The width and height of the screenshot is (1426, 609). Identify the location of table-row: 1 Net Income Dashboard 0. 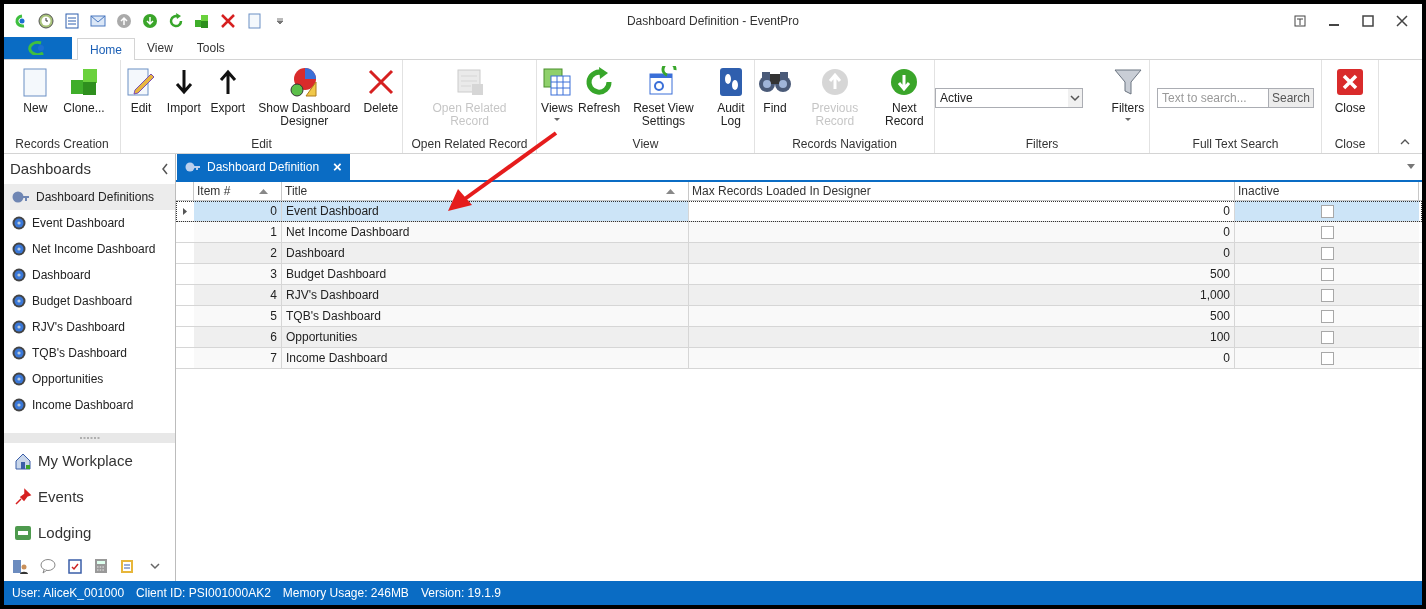
(799, 232).